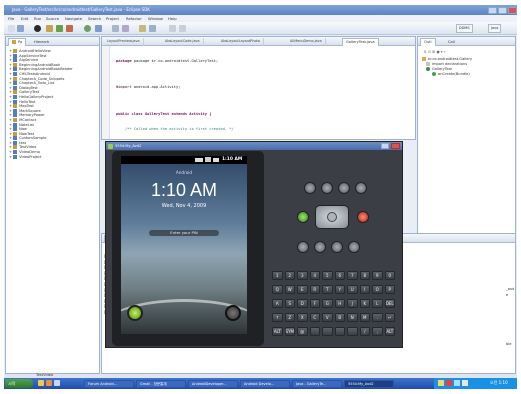 The width and height of the screenshot is (521, 394). I want to click on menu-navigate: Navigate, so click(73, 18).